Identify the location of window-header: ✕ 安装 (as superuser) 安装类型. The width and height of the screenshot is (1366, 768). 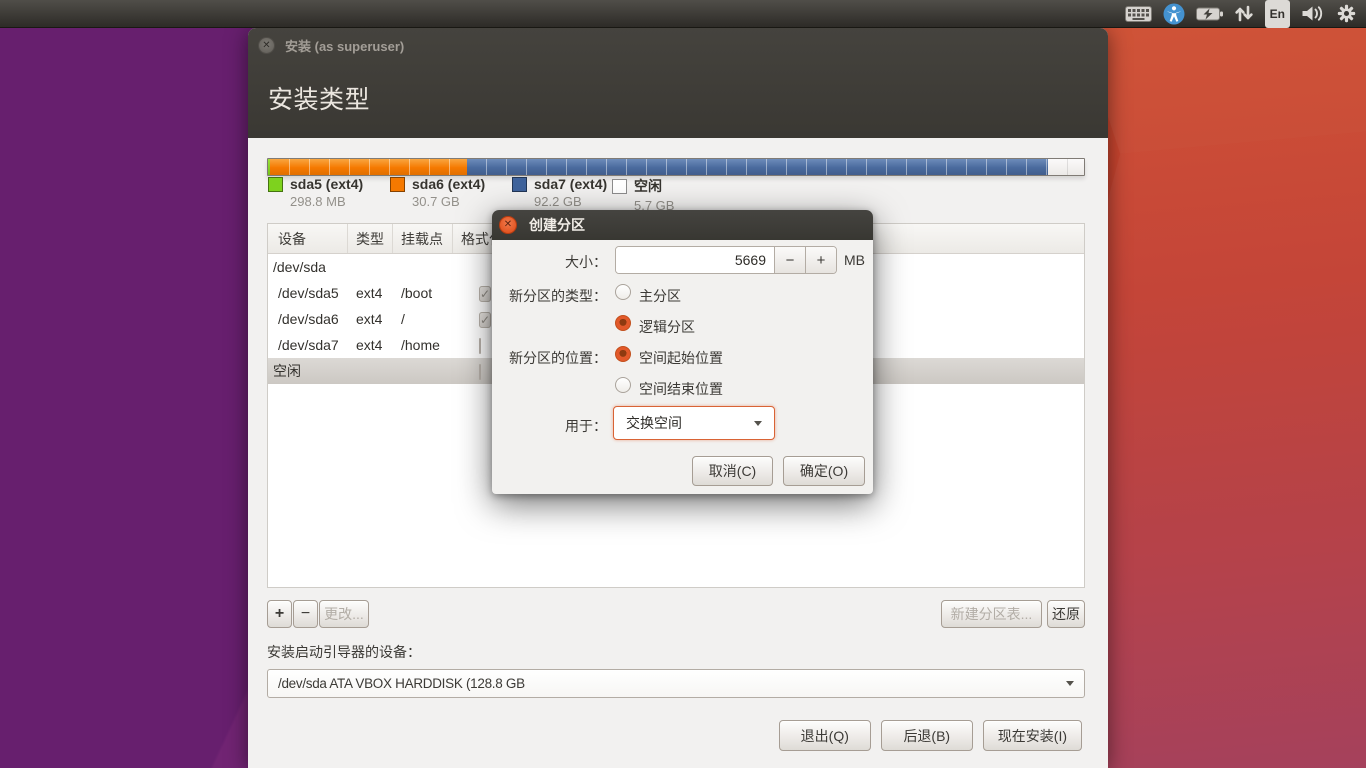
(678, 83).